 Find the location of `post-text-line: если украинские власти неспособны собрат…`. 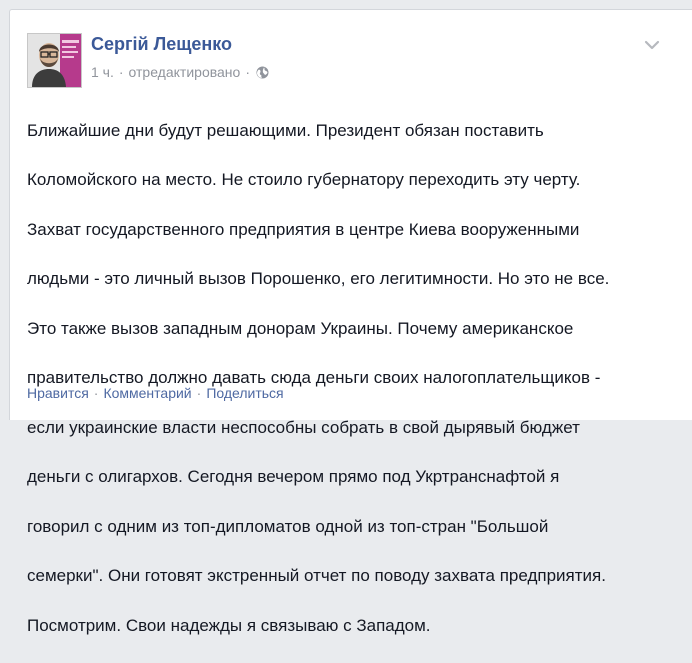

post-text-line: если украинские власти неспособны собрат… is located at coordinates (303, 427).